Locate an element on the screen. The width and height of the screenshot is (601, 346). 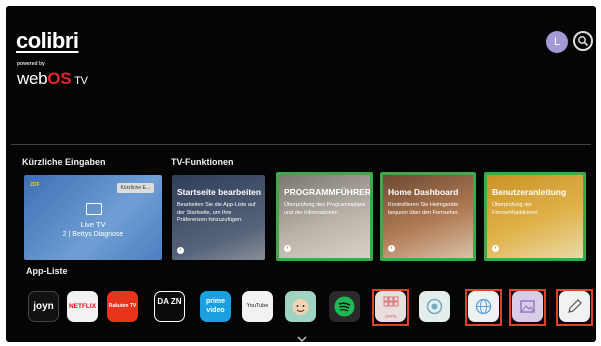
search-button is located at coordinates (583, 41).